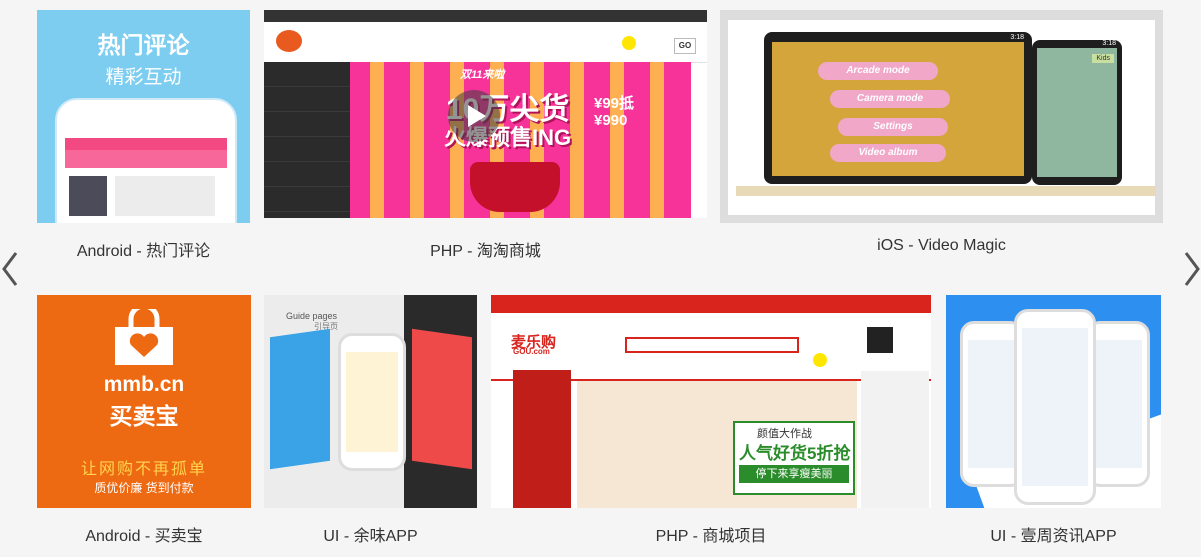  What do you see at coordinates (717, 444) in the screenshot?
I see `promo-banner: 颜值大作战 人气好货5折抢 停下来享瘦美丽` at bounding box center [717, 444].